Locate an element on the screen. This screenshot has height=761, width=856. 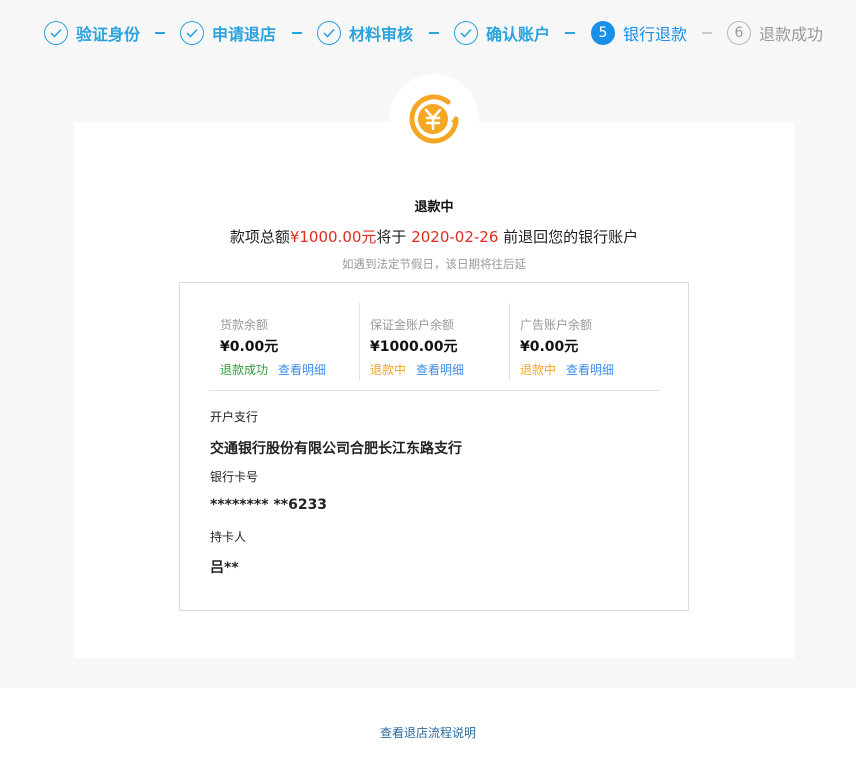
step-label: 银行退款 is located at coordinates (655, 34).